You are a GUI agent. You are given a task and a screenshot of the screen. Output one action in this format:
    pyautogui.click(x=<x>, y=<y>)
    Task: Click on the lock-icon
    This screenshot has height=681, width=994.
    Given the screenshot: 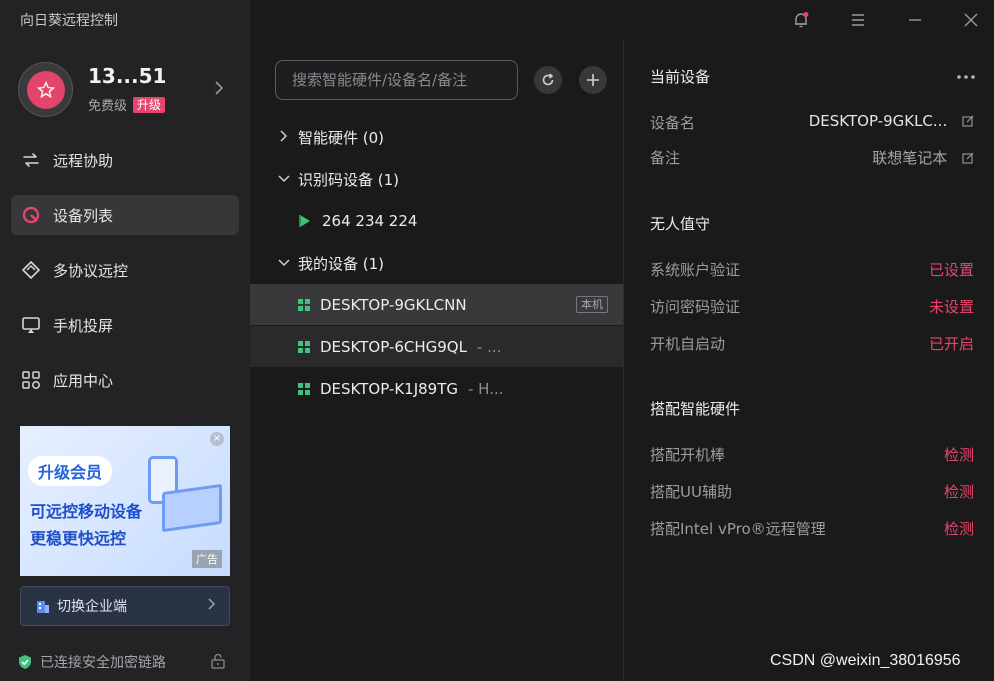 What is the action you would take?
    pyautogui.click(x=218, y=663)
    